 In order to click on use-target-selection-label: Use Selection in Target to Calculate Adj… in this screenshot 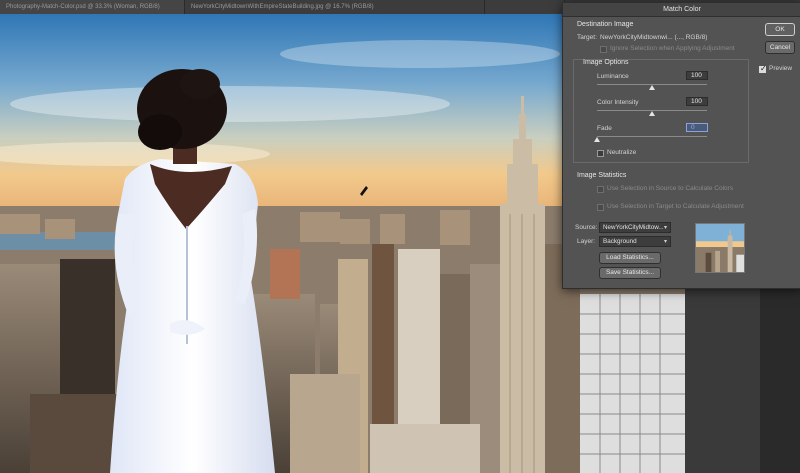, I will do `click(675, 206)`.